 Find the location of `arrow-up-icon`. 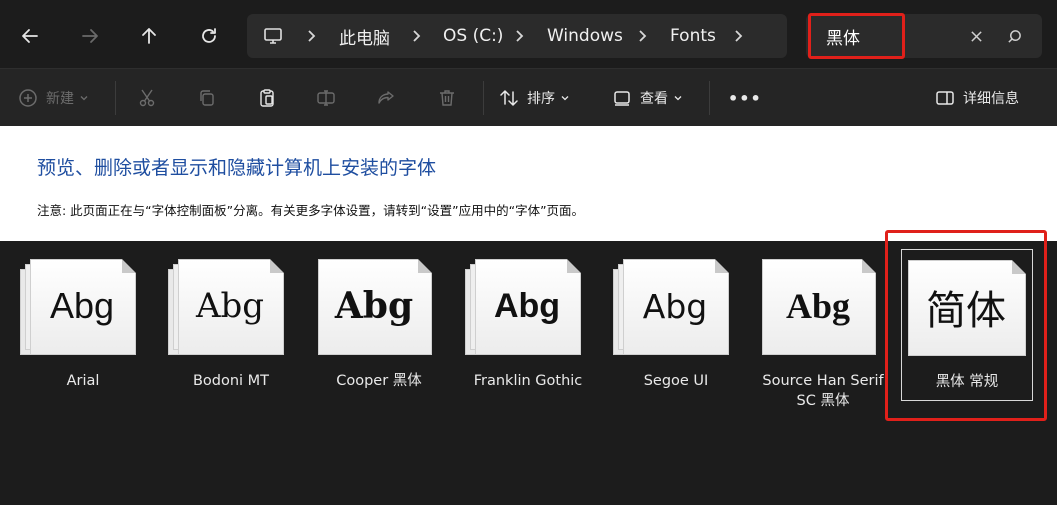

arrow-up-icon is located at coordinates (149, 36).